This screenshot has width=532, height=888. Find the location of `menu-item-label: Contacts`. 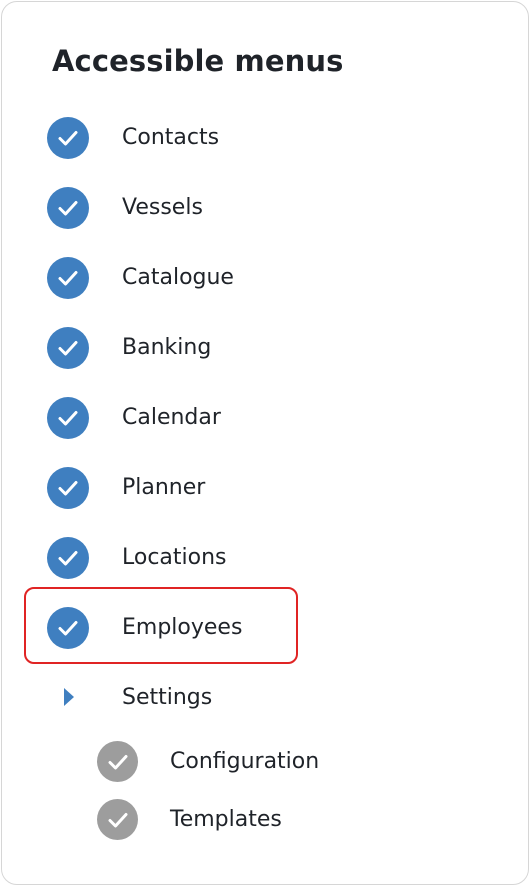

menu-item-label: Contacts is located at coordinates (171, 137).